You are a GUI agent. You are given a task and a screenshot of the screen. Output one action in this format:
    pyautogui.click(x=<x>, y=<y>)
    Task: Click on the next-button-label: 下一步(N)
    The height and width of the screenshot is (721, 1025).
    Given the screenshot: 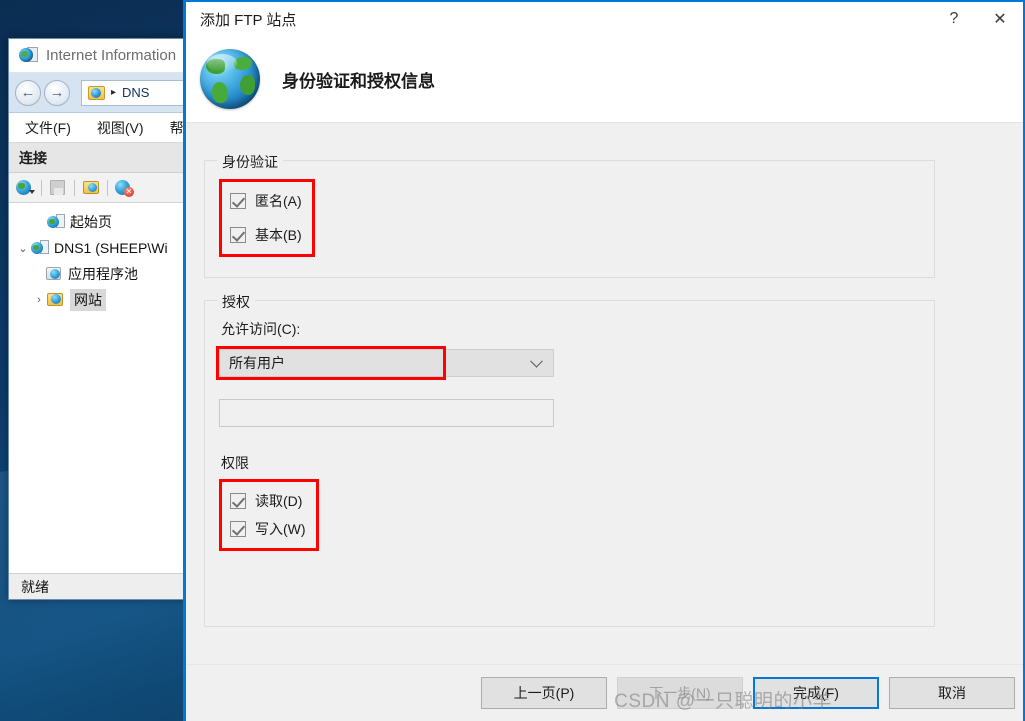 What is the action you would take?
    pyautogui.click(x=680, y=693)
    